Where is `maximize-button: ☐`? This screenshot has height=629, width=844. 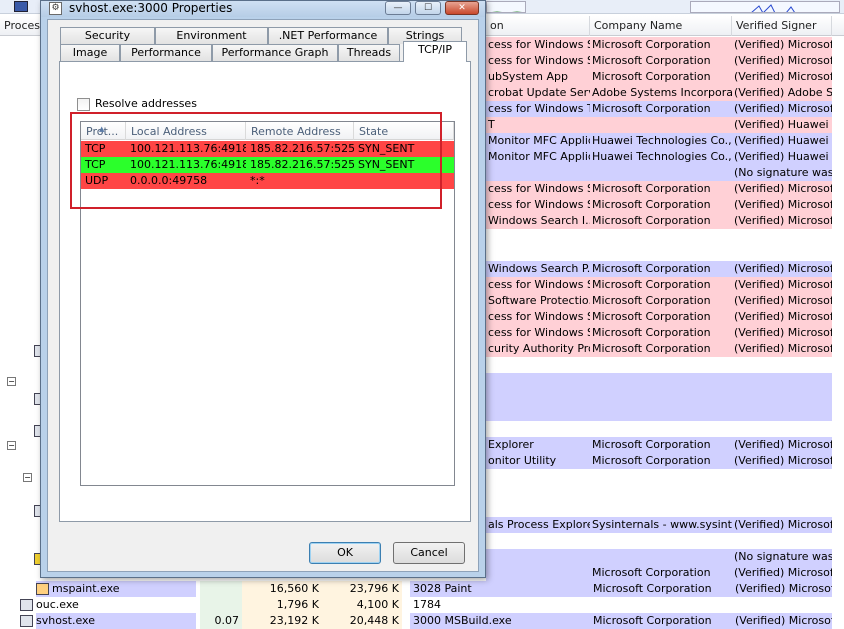 maximize-button: ☐ is located at coordinates (428, 8).